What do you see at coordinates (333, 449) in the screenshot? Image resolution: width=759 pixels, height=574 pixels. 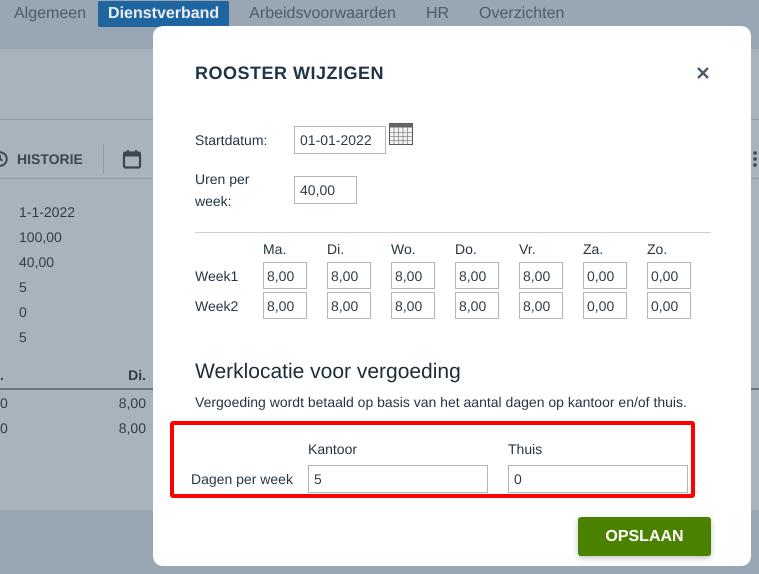 I see `field-label: Kantoor` at bounding box center [333, 449].